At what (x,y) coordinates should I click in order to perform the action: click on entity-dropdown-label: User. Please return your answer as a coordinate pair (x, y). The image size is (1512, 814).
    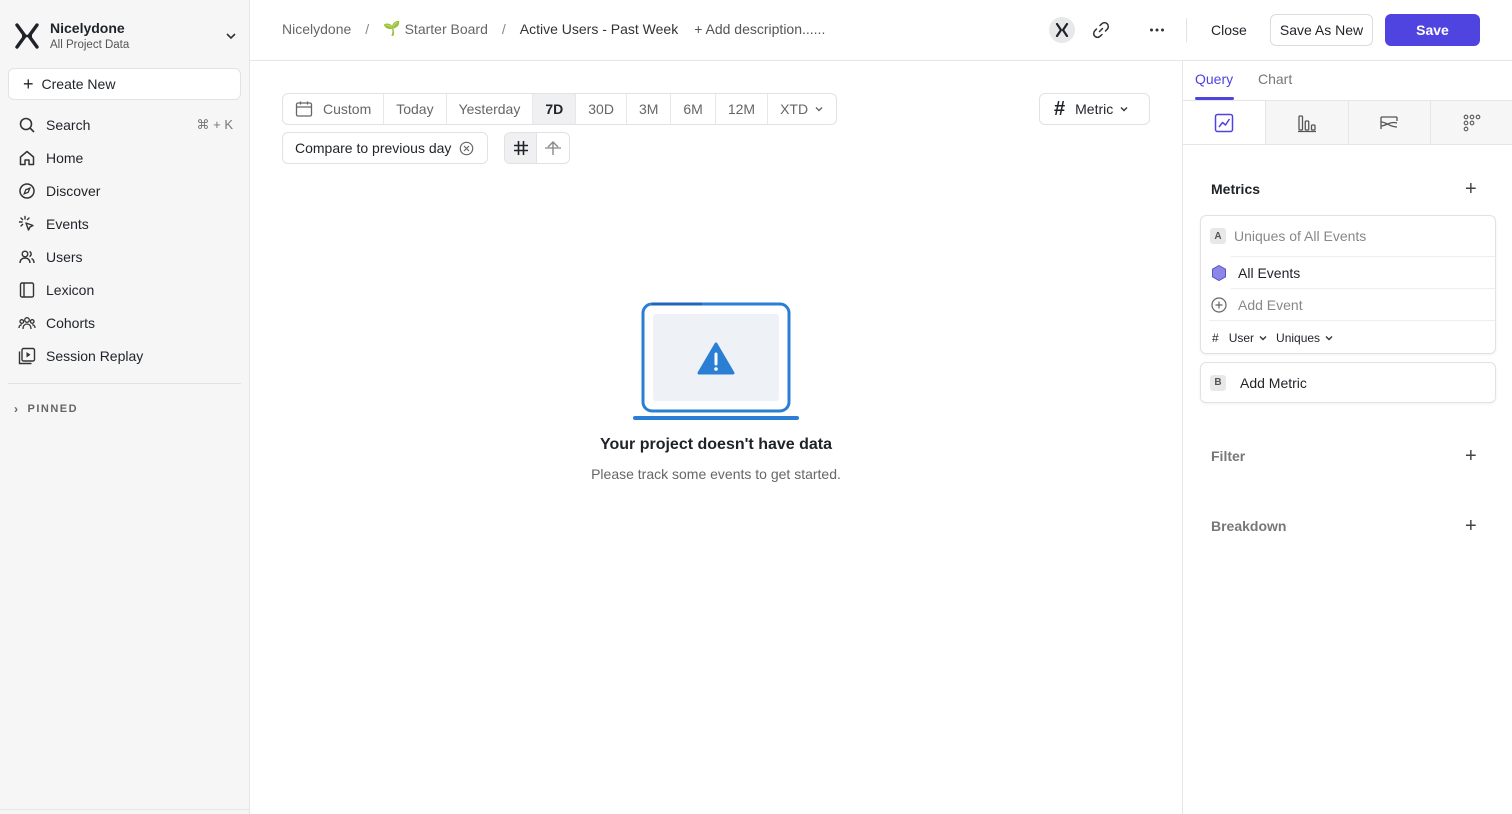
    Looking at the image, I should click on (1241, 338).